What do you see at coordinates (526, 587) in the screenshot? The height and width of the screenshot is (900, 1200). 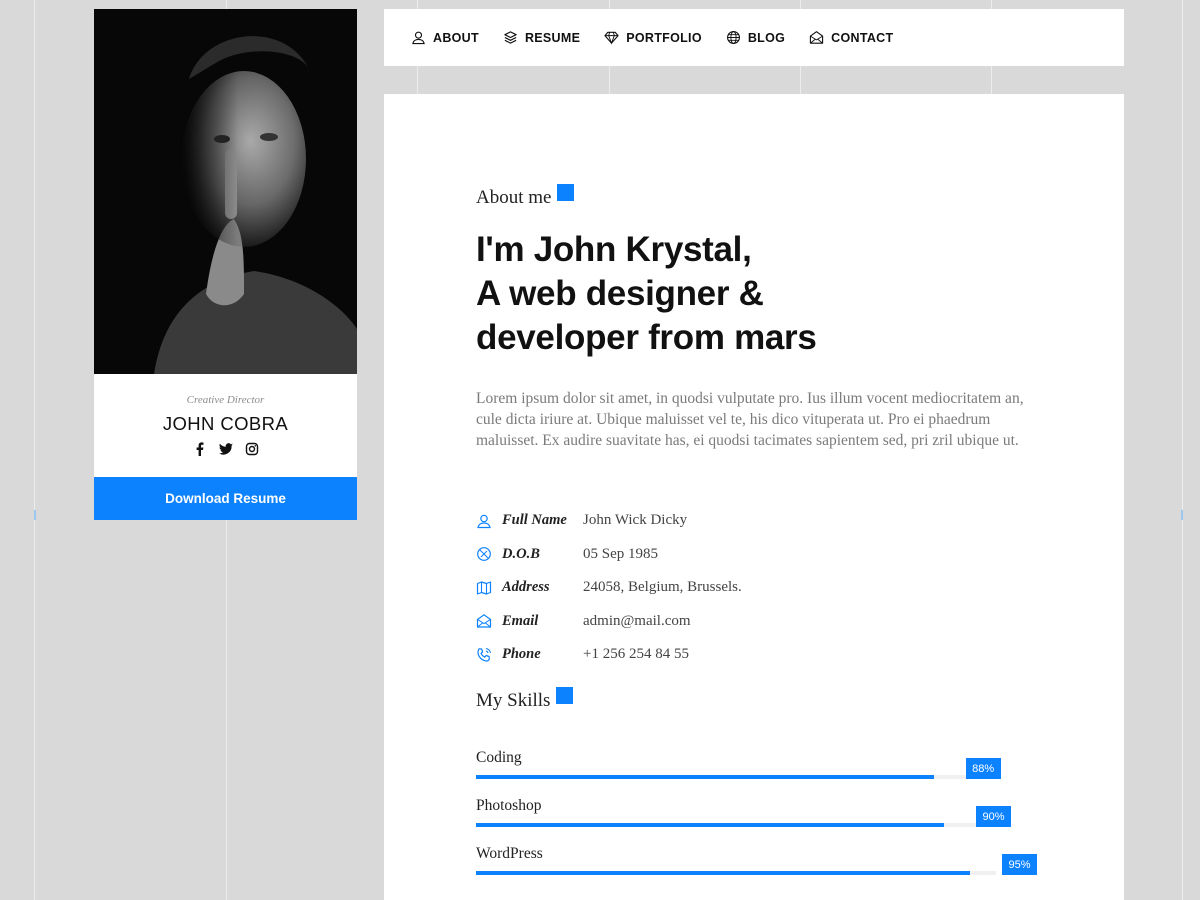 I see `info-label: Address` at bounding box center [526, 587].